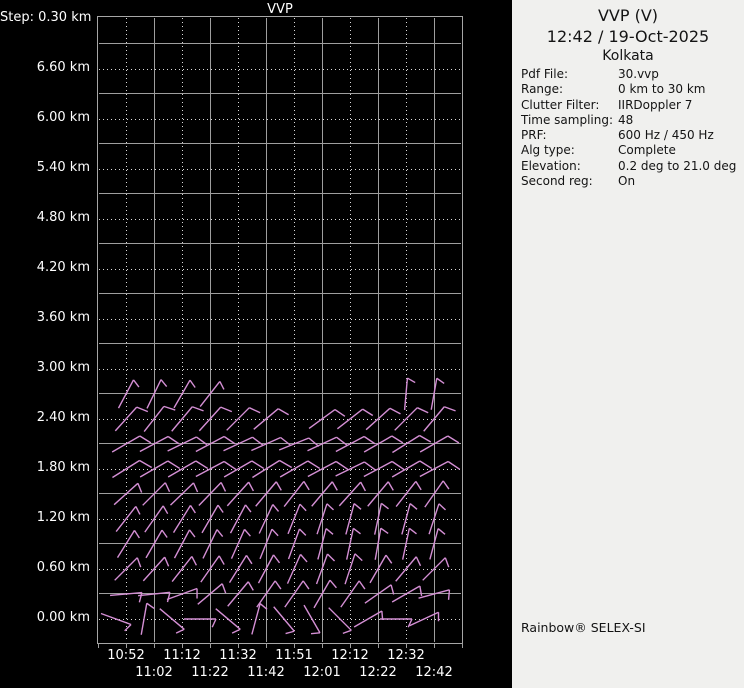 This screenshot has width=744, height=688. Describe the element at coordinates (182, 655) in the screenshot. I see `x-axis-label: 11:12` at that location.